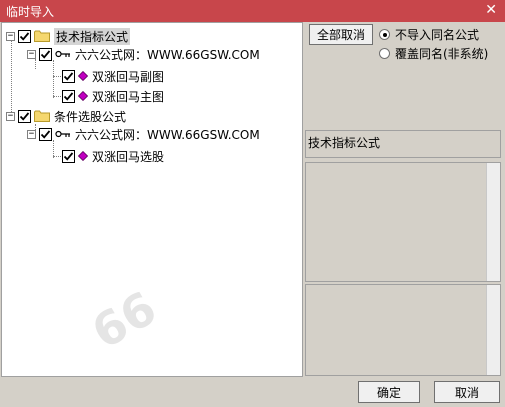 The width and height of the screenshot is (505, 407). What do you see at coordinates (128, 156) in the screenshot?
I see `tree-node-label: 双涨回马选股` at bounding box center [128, 156].